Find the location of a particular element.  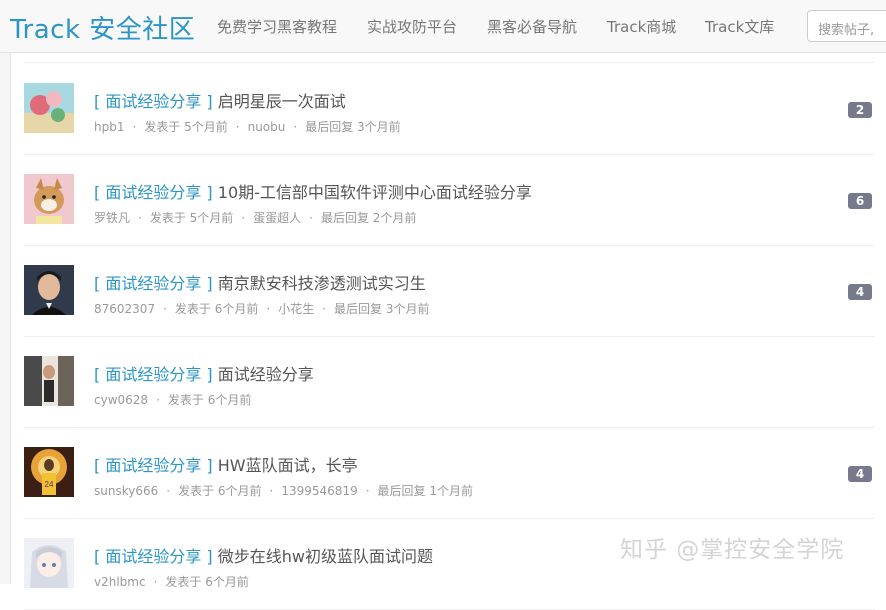

zhihu-watermark: 知乎 @掌控安全学院 is located at coordinates (732, 550).